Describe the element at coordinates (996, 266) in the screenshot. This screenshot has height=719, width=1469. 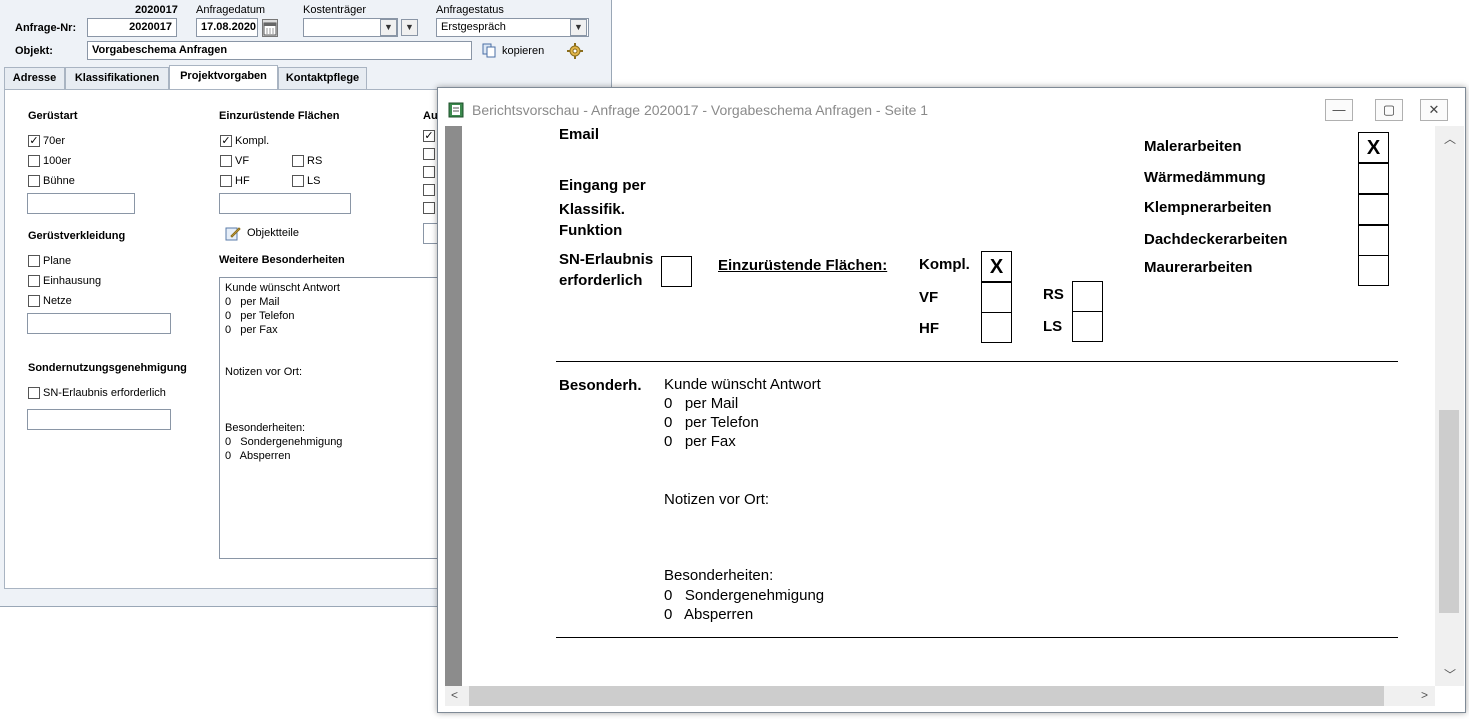
I see `kompl-box: X` at that location.